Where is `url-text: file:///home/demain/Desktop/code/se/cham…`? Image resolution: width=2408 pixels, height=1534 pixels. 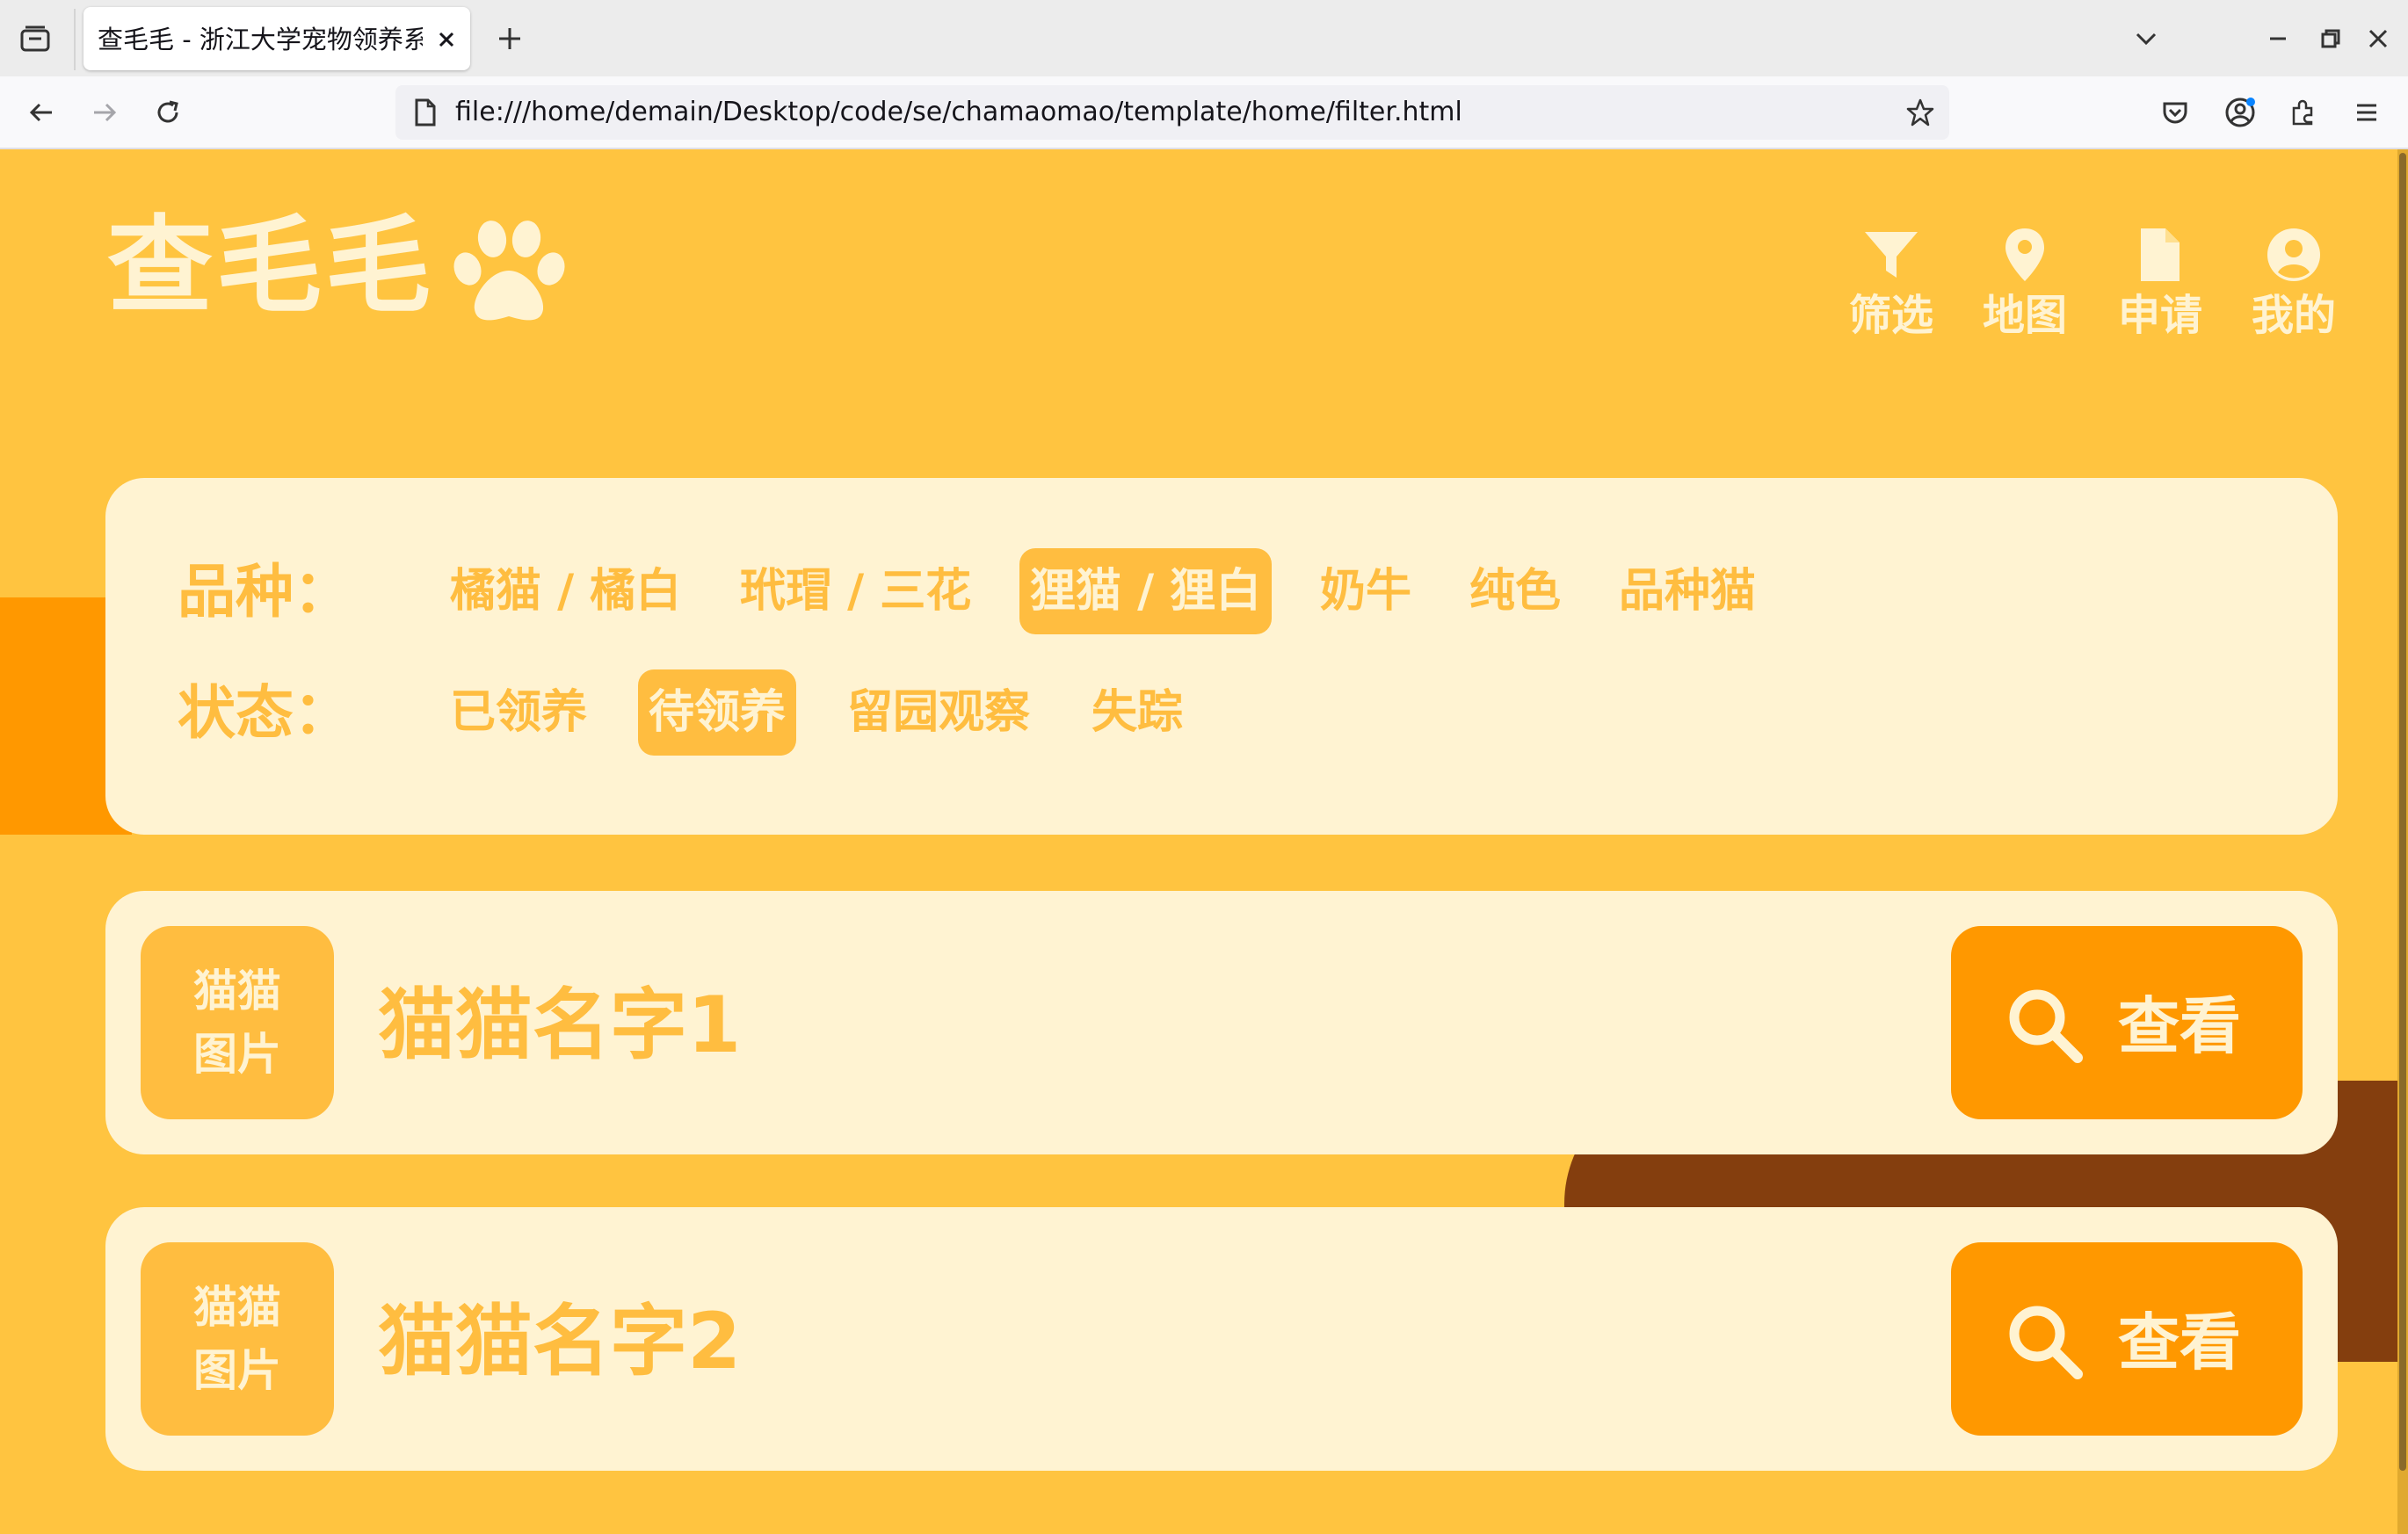
url-text: file:///home/demain/Desktop/code/se/cham… is located at coordinates (958, 112).